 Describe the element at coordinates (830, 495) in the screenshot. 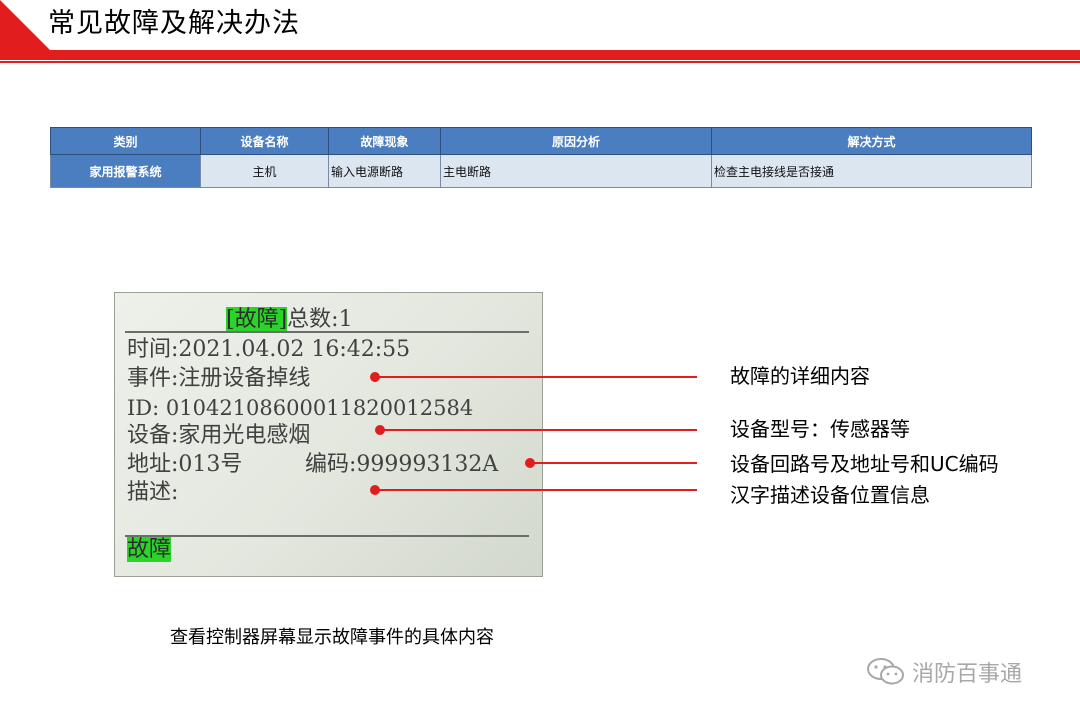

I see `annotation-location-desc: 汉字描述设备位置信息` at that location.